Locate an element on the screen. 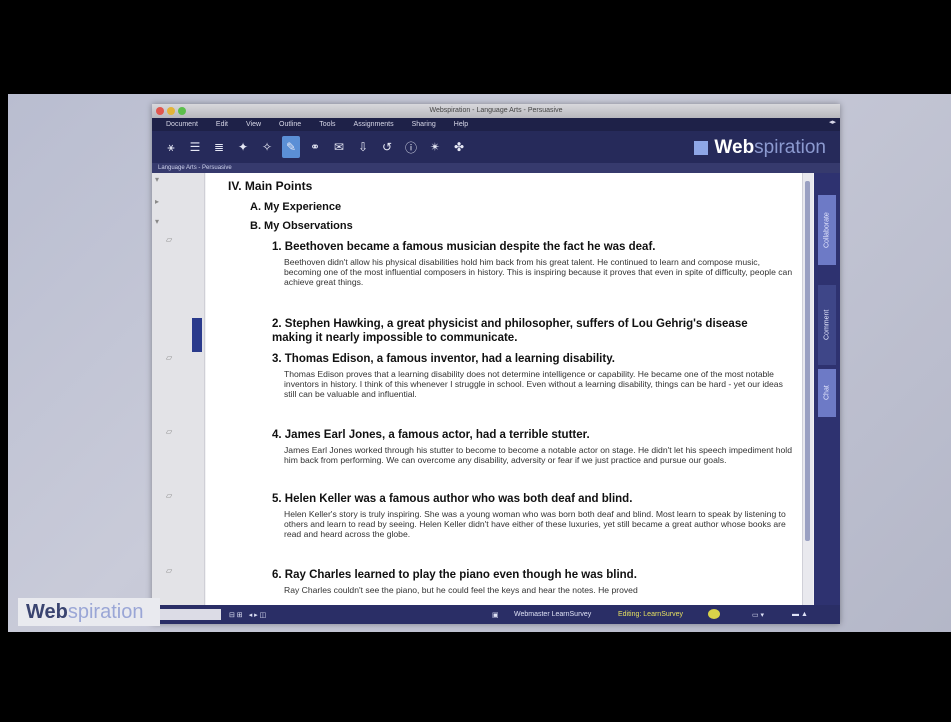  font-field is located at coordinates (189, 614).